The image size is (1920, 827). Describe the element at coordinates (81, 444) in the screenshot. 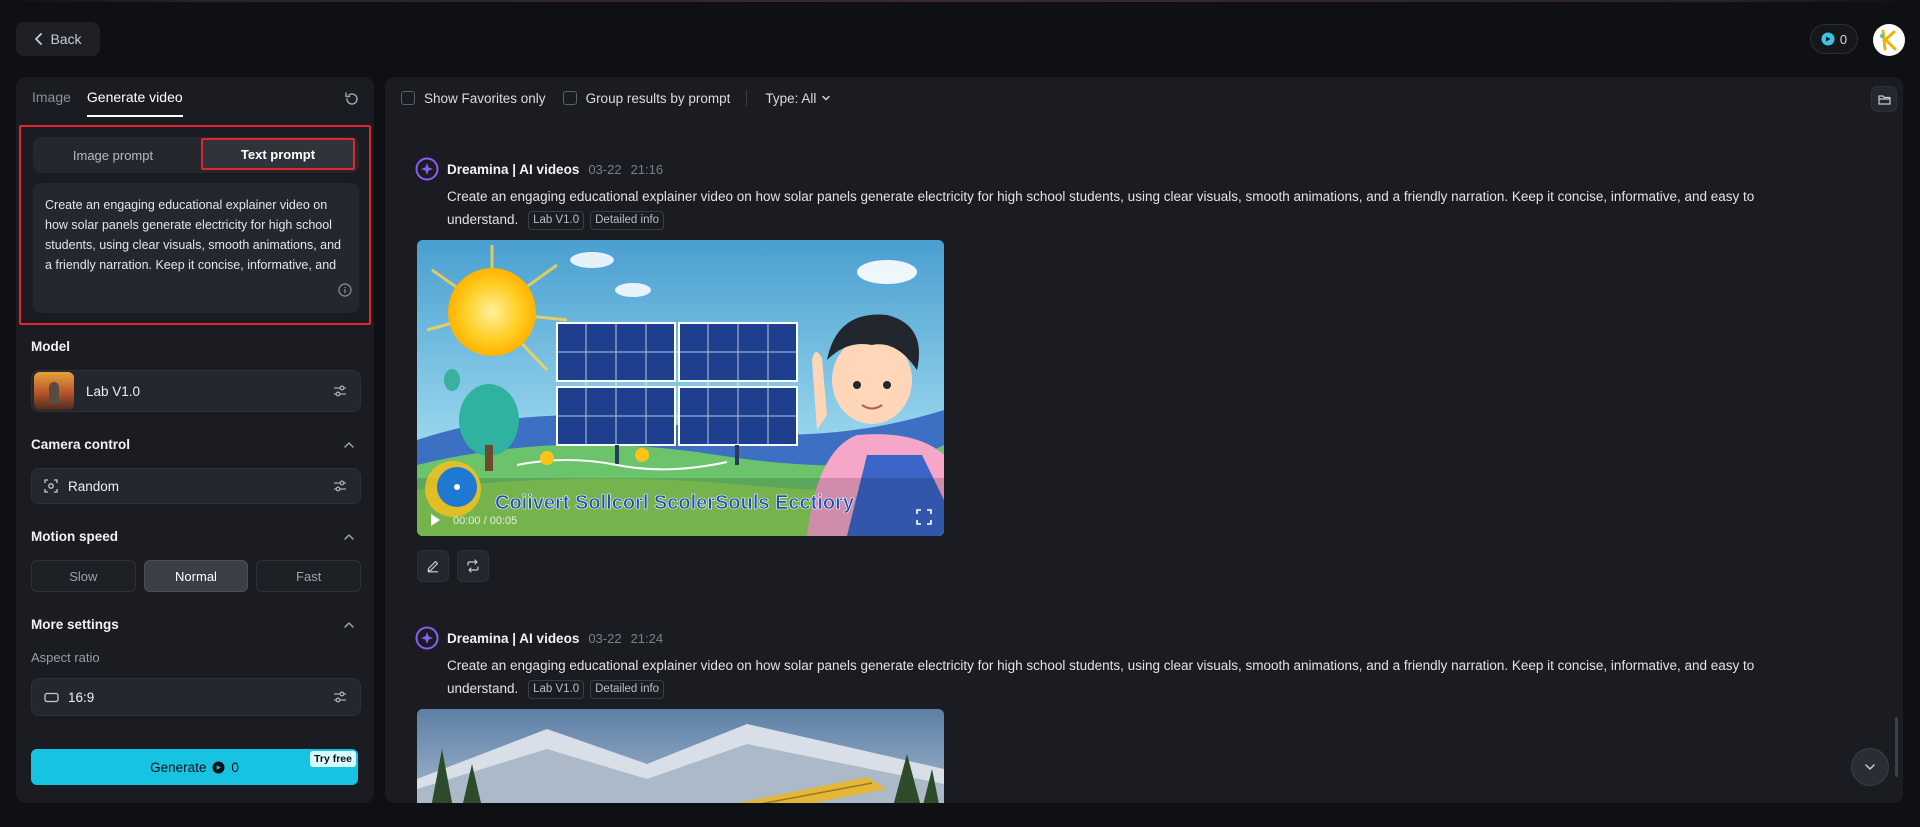

I see `camera-control-label: Camera control` at that location.